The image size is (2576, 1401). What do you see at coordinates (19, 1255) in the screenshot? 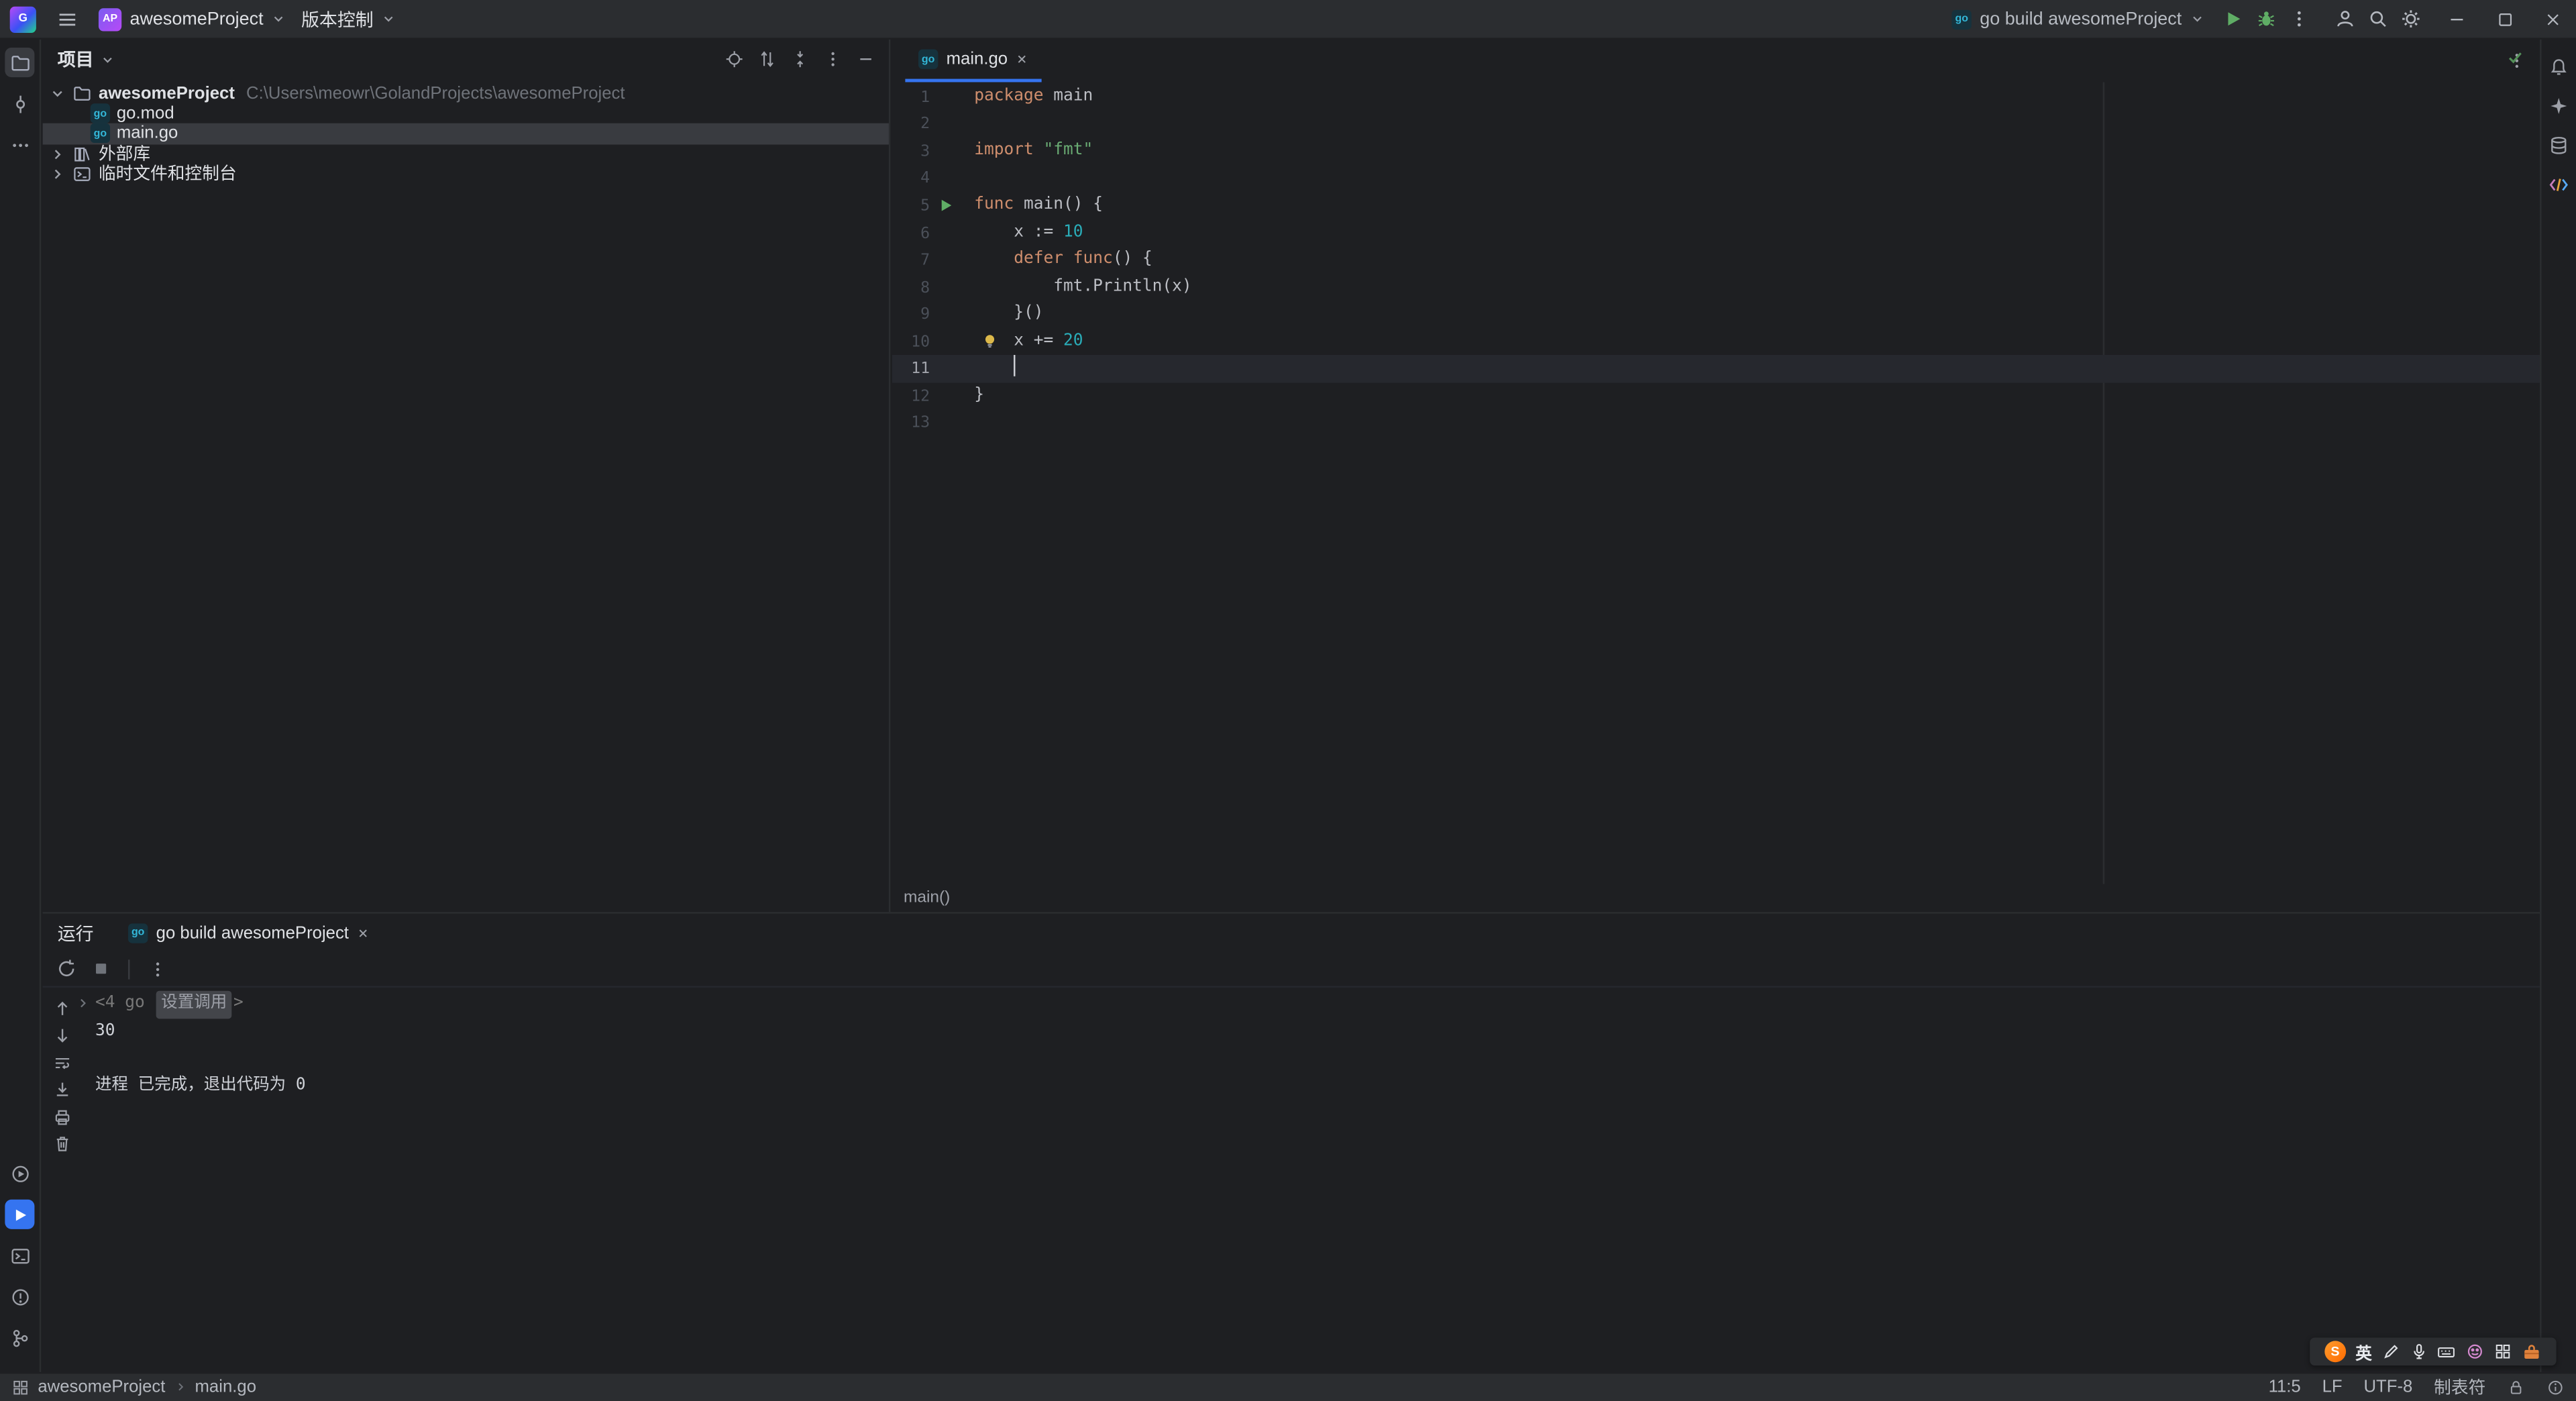
I see `terminal-tool-button` at bounding box center [19, 1255].